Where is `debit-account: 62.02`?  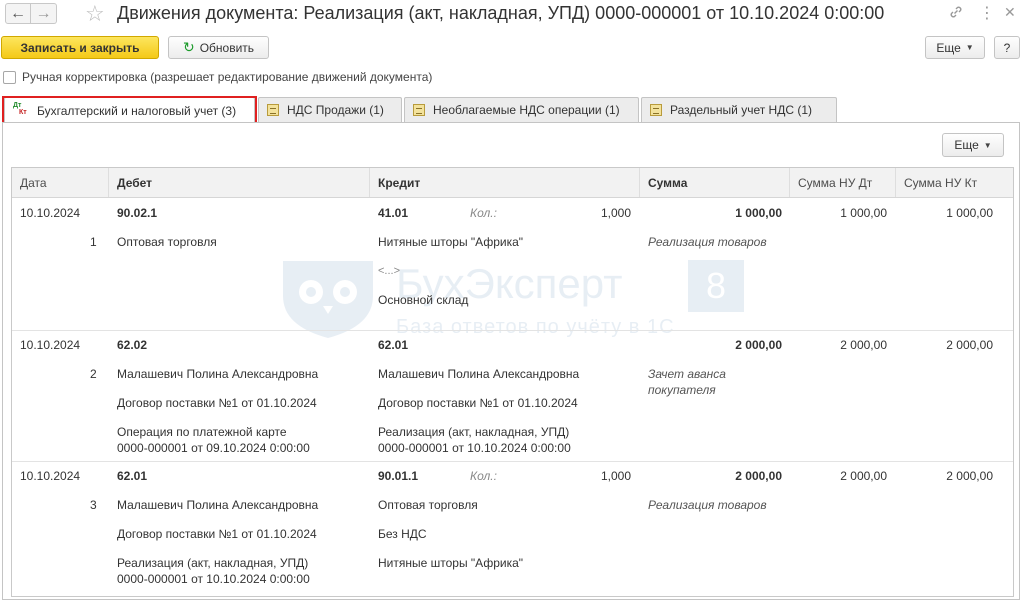
debit-account: 62.02 is located at coordinates (132, 345).